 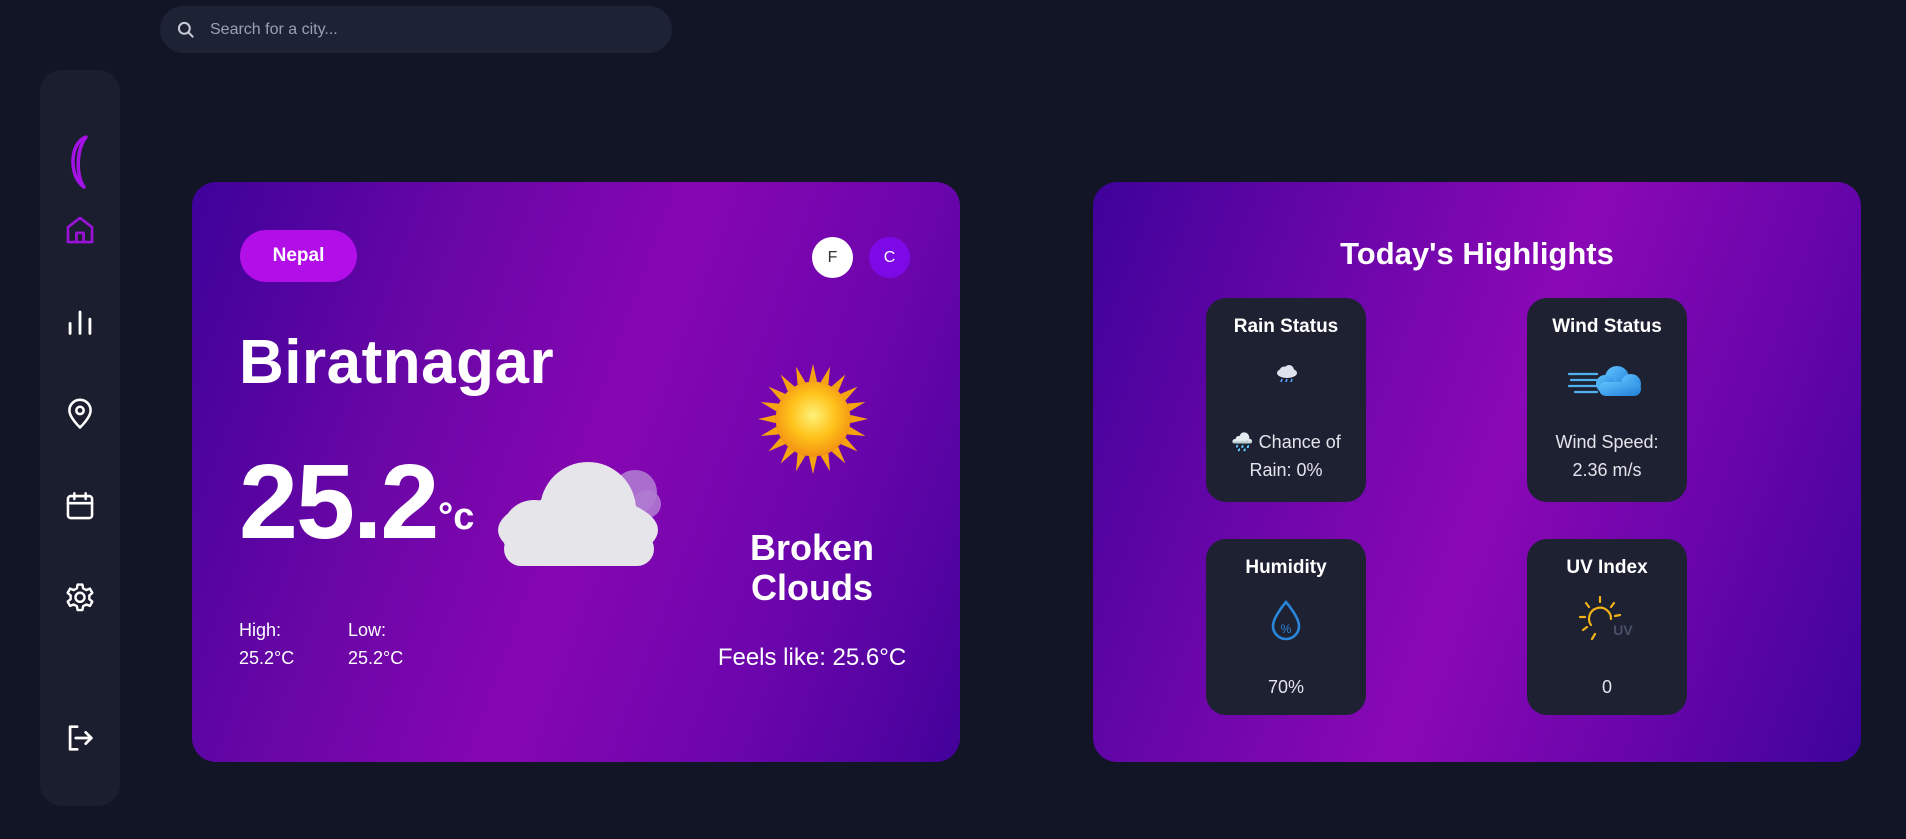 What do you see at coordinates (1604, 381) in the screenshot?
I see `wind-cloud-icon` at bounding box center [1604, 381].